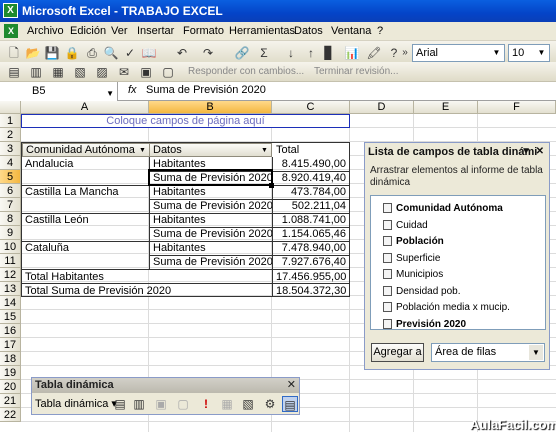 The image size is (556, 432). What do you see at coordinates (161, 404) in the screenshot?
I see `hide-detail-icon: ▣` at bounding box center [161, 404].